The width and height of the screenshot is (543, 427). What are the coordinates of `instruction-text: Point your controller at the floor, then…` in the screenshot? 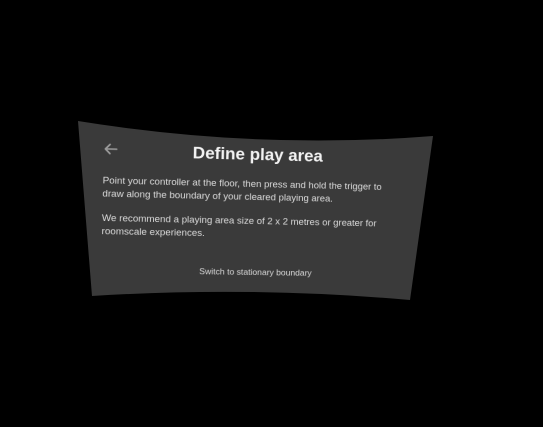 It's located at (242, 190).